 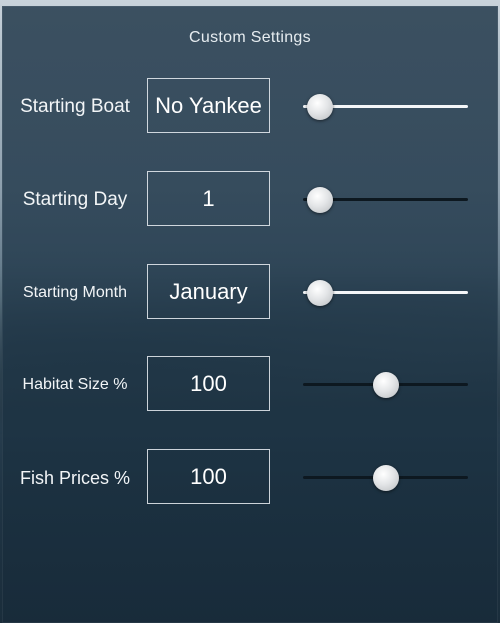 What do you see at coordinates (75, 292) in the screenshot?
I see `setting-label: Starting Month` at bounding box center [75, 292].